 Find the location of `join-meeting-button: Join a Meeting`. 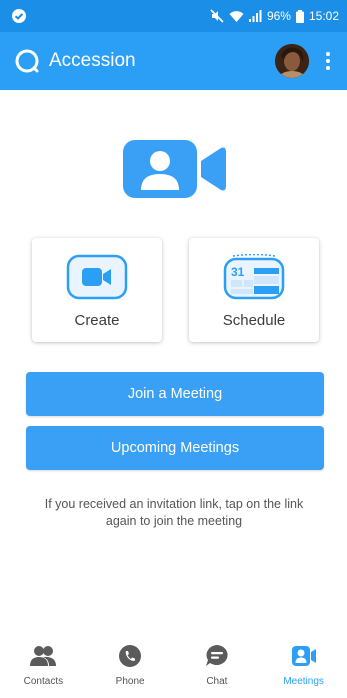

join-meeting-button: Join a Meeting is located at coordinates (175, 394).